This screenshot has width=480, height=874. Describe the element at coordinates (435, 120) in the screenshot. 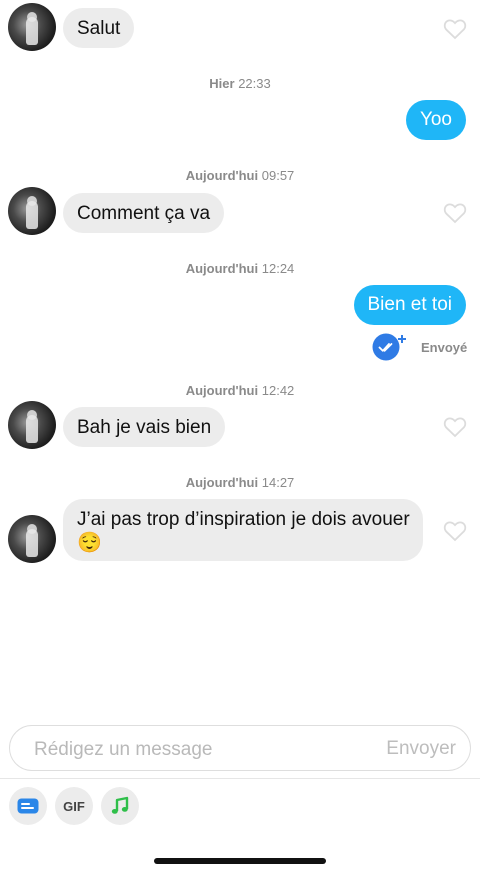

I see `outgoing-message-bubble: Yoo` at that location.